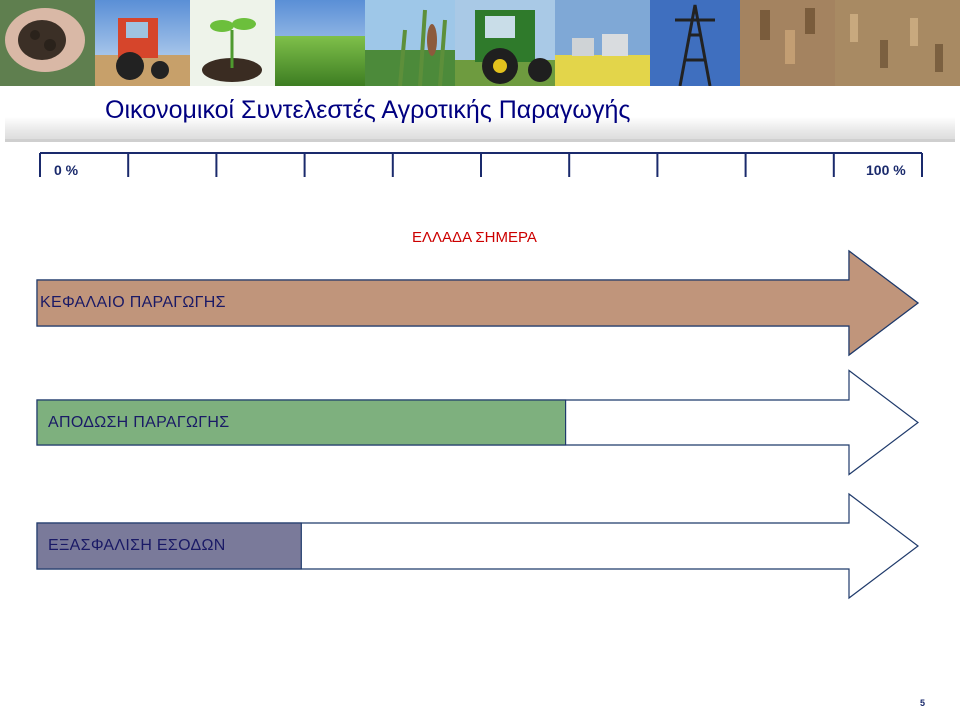 The image size is (960, 709). Describe the element at coordinates (139, 422) in the screenshot. I see `bar-label-yield: ΑΠΟΔΩΣΗ ΠΑΡΑΓΩΓΗΣ` at that location.